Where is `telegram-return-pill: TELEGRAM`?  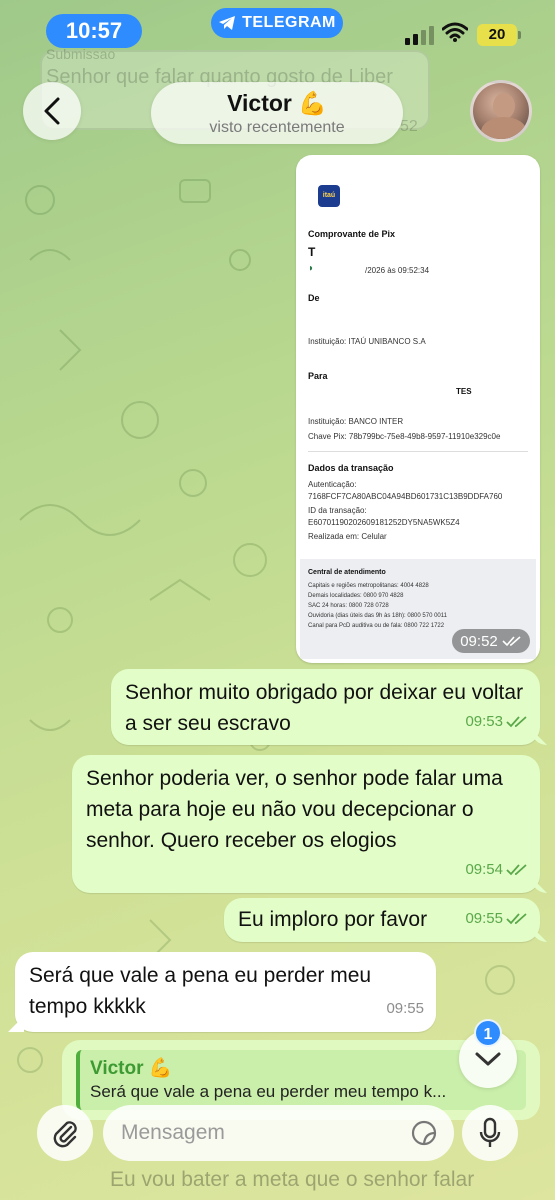
telegram-return-pill: TELEGRAM is located at coordinates (277, 23).